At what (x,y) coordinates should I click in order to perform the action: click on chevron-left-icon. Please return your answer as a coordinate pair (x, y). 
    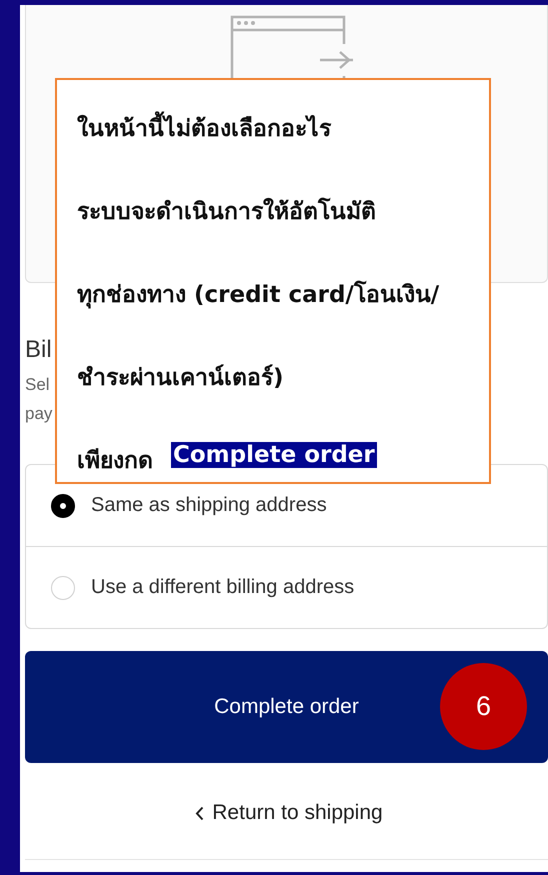
    Looking at the image, I should click on (199, 813).